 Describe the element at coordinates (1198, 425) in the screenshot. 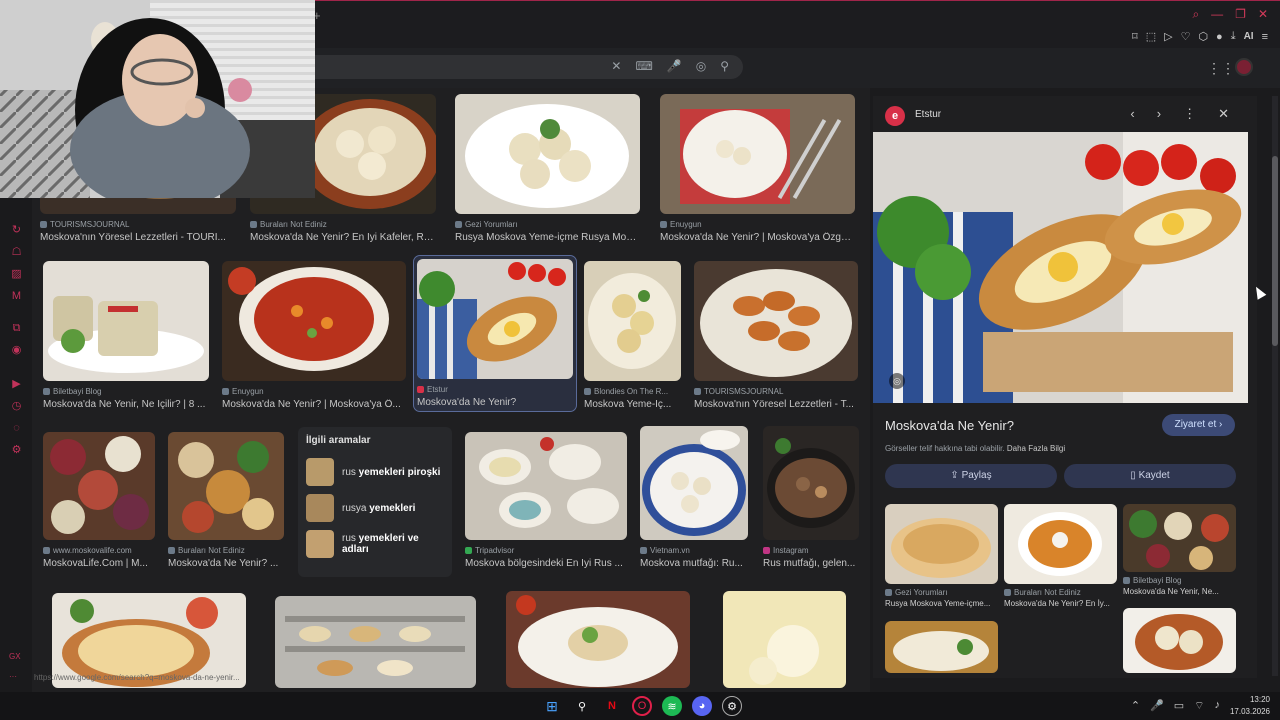

I see `visit-button: Ziyaret et ›` at that location.